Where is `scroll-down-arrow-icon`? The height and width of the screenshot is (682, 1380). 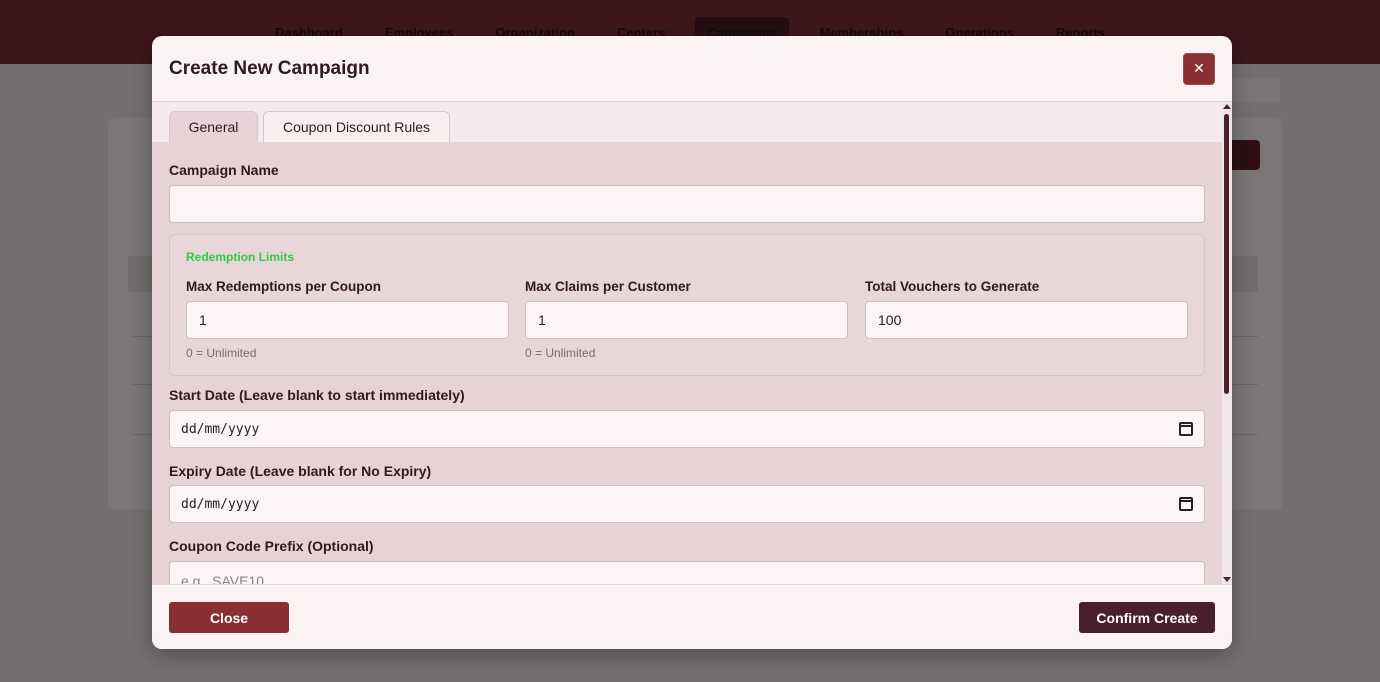
scroll-down-arrow-icon is located at coordinates (1227, 579).